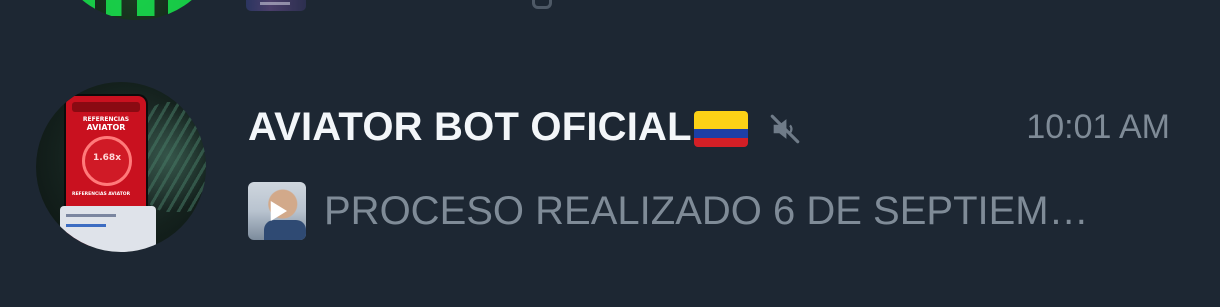 This screenshot has width=1220, height=307. Describe the element at coordinates (106, 127) in the screenshot. I see `avatar-text-line2: AVIATOR` at that location.